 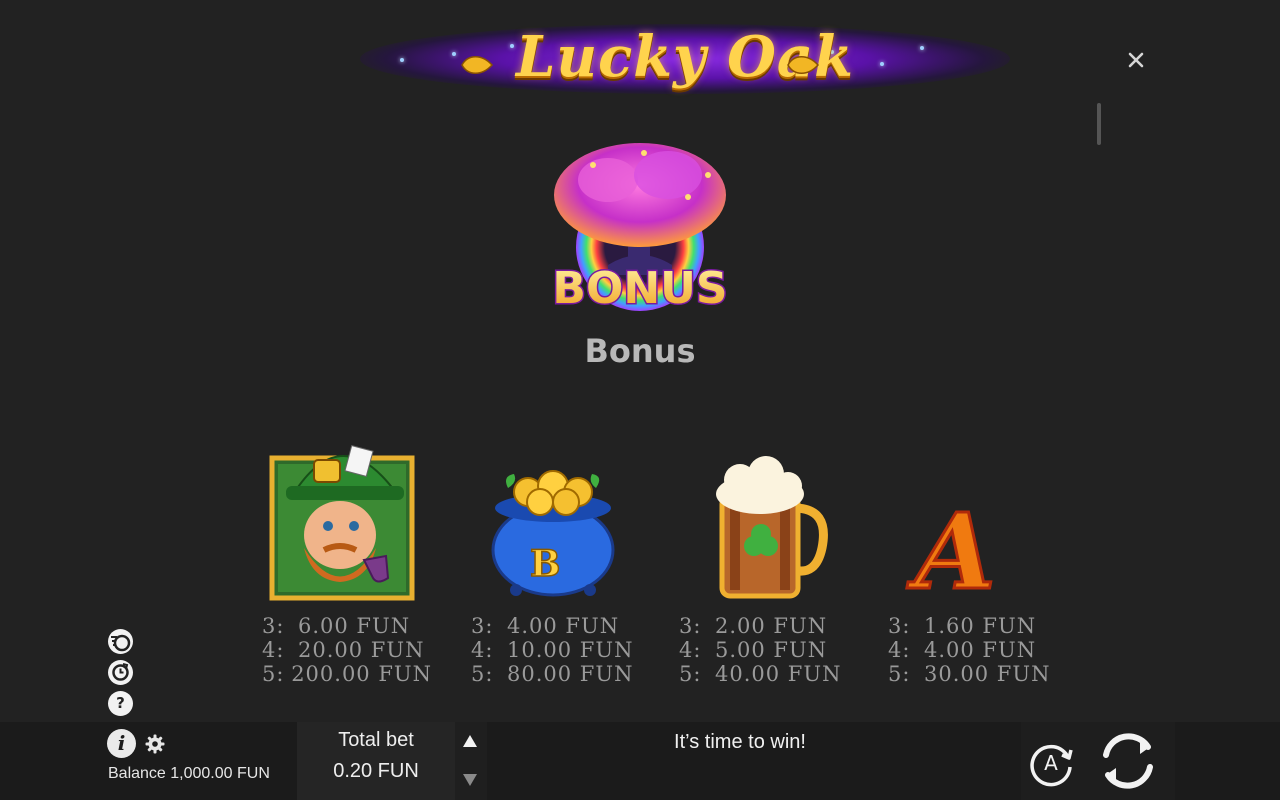 What do you see at coordinates (553, 533) in the screenshot?
I see `pot-of-gold-symbol-icon: B` at bounding box center [553, 533].